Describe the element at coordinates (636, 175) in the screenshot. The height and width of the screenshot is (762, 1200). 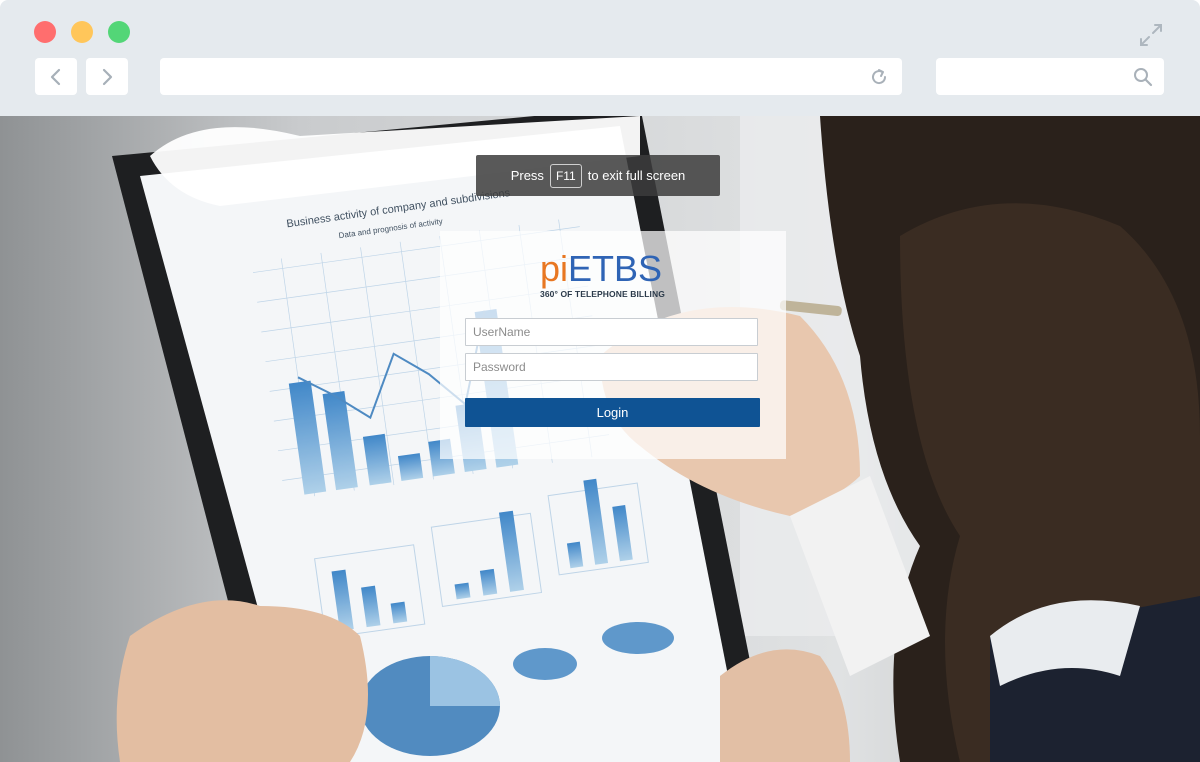
I see `notice-suffix: to exit full screen` at that location.